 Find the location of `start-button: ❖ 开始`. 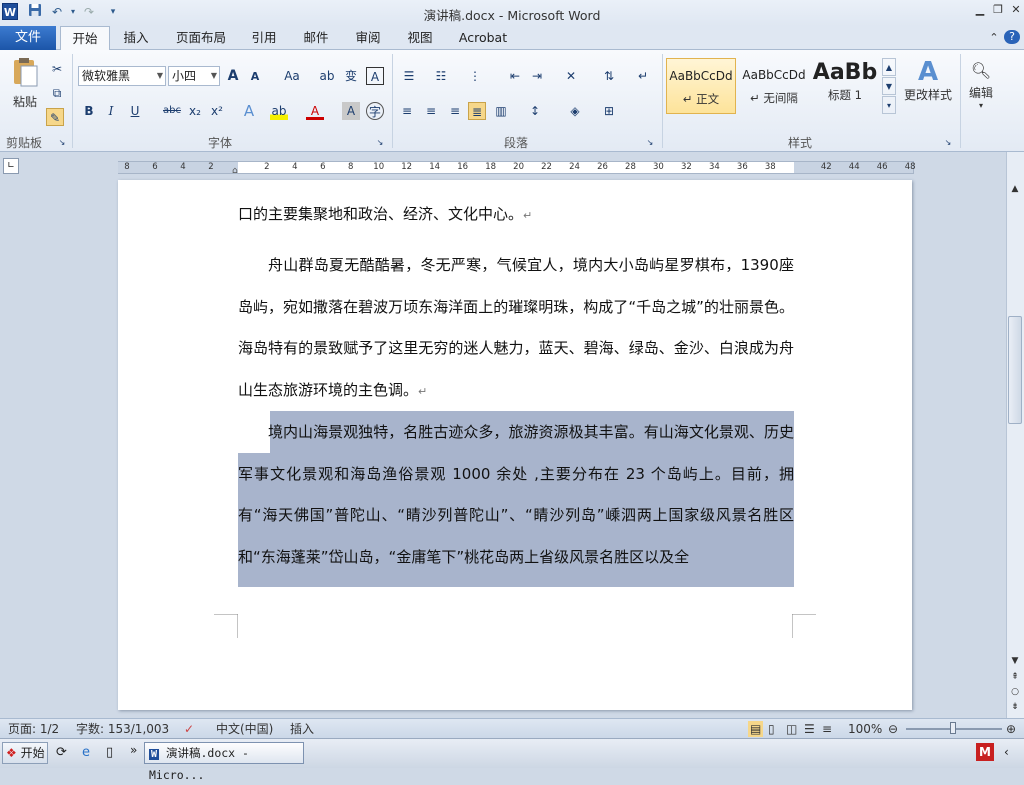

start-button: ❖ 开始 is located at coordinates (25, 753).